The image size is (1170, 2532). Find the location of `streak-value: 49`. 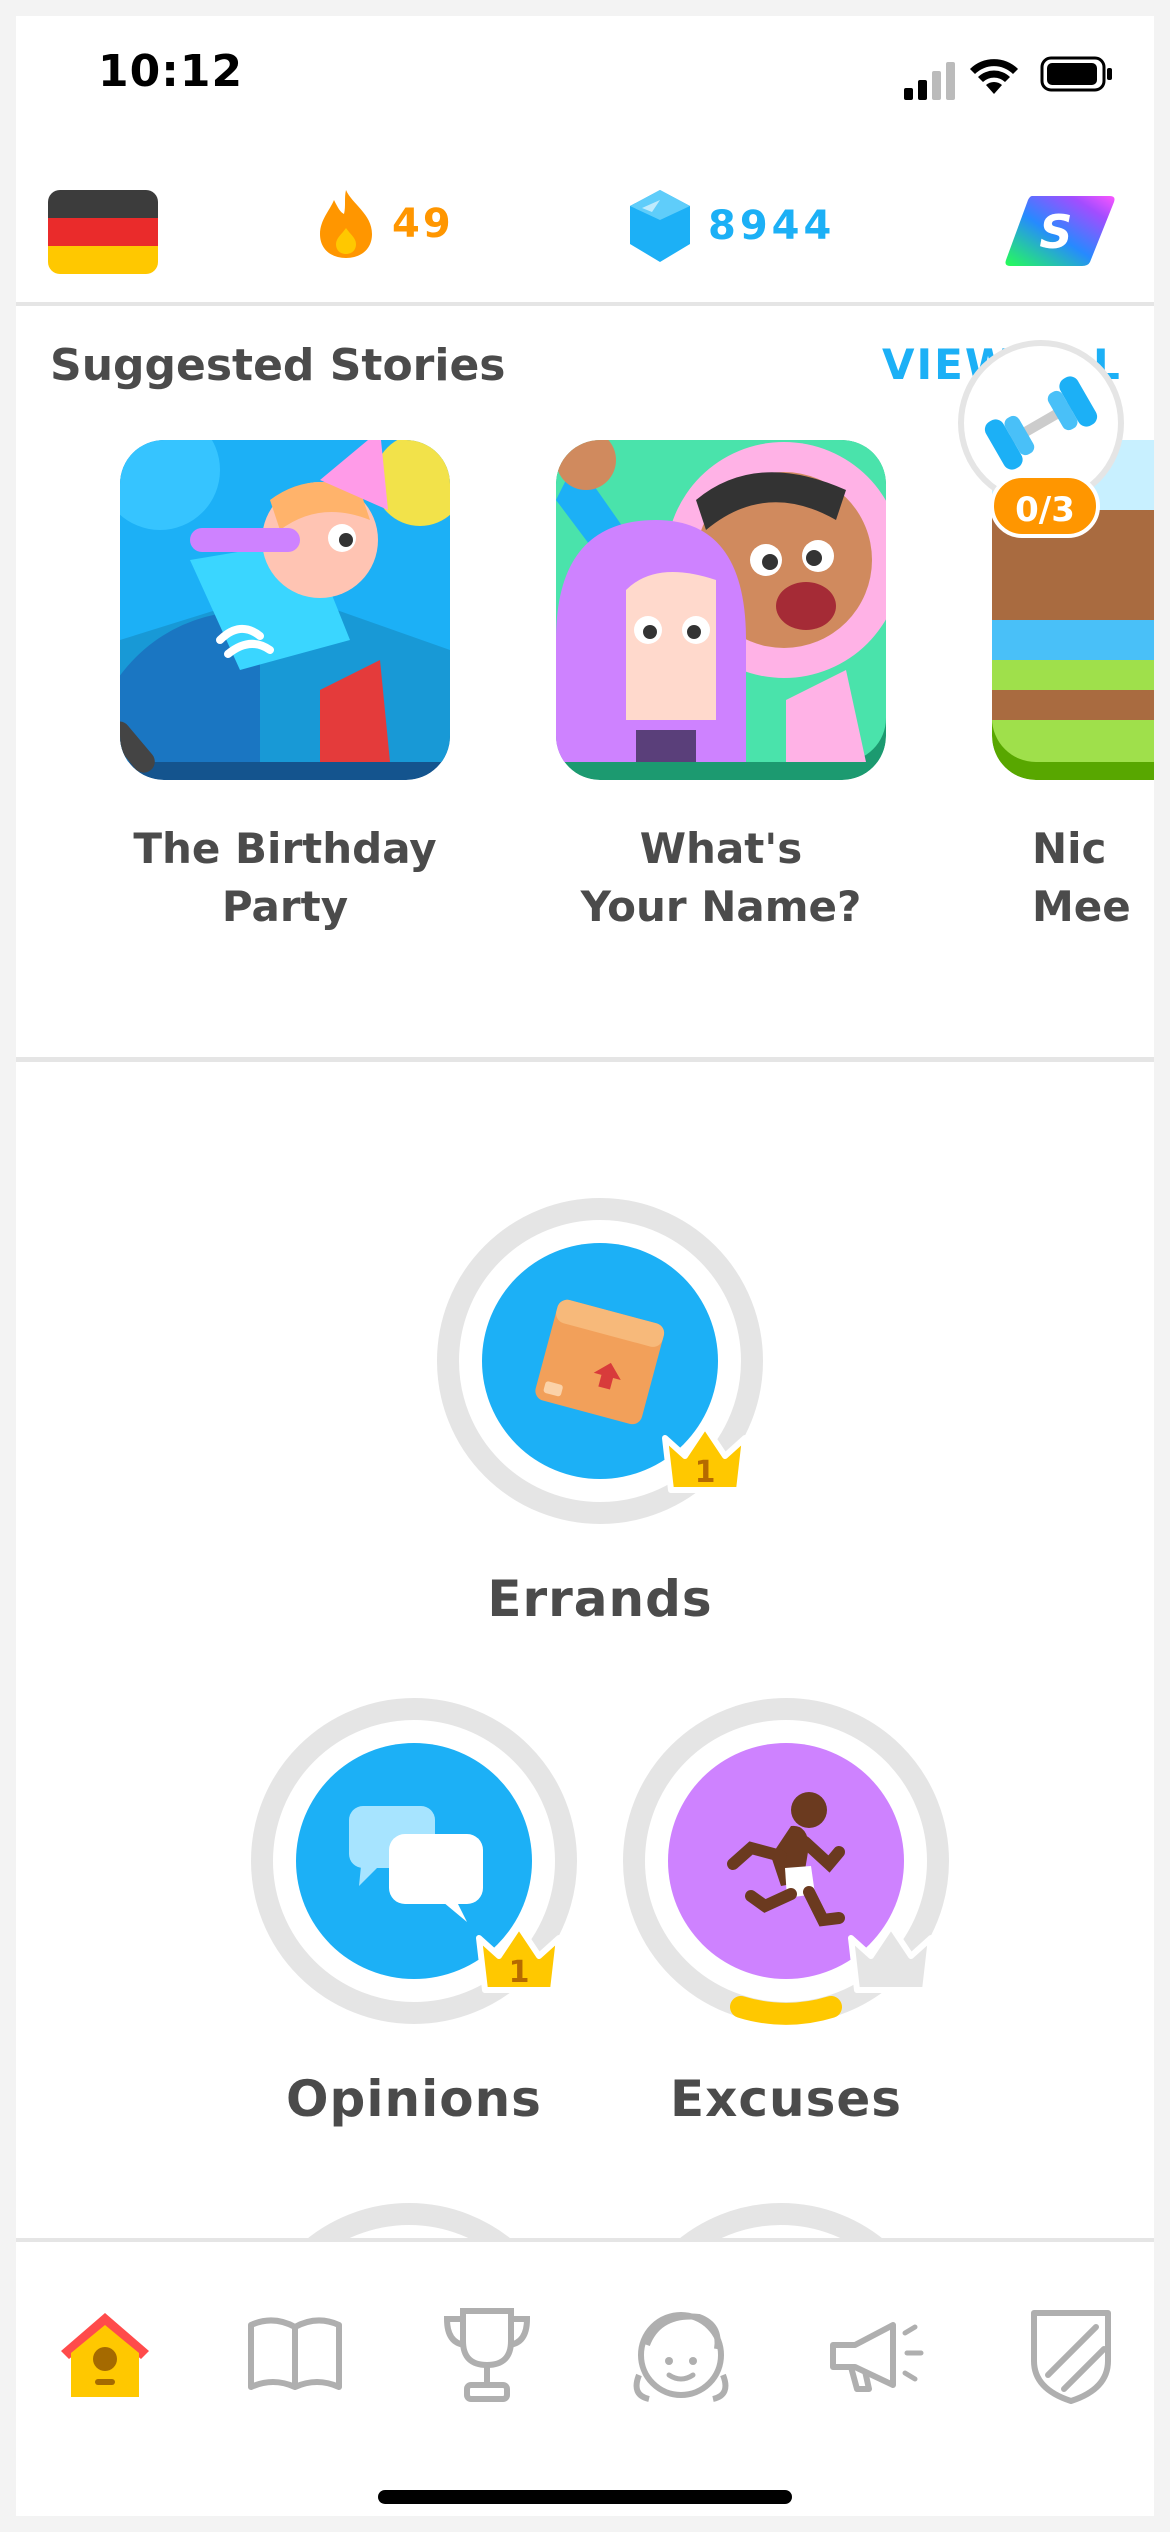

streak-value: 49 is located at coordinates (423, 224).